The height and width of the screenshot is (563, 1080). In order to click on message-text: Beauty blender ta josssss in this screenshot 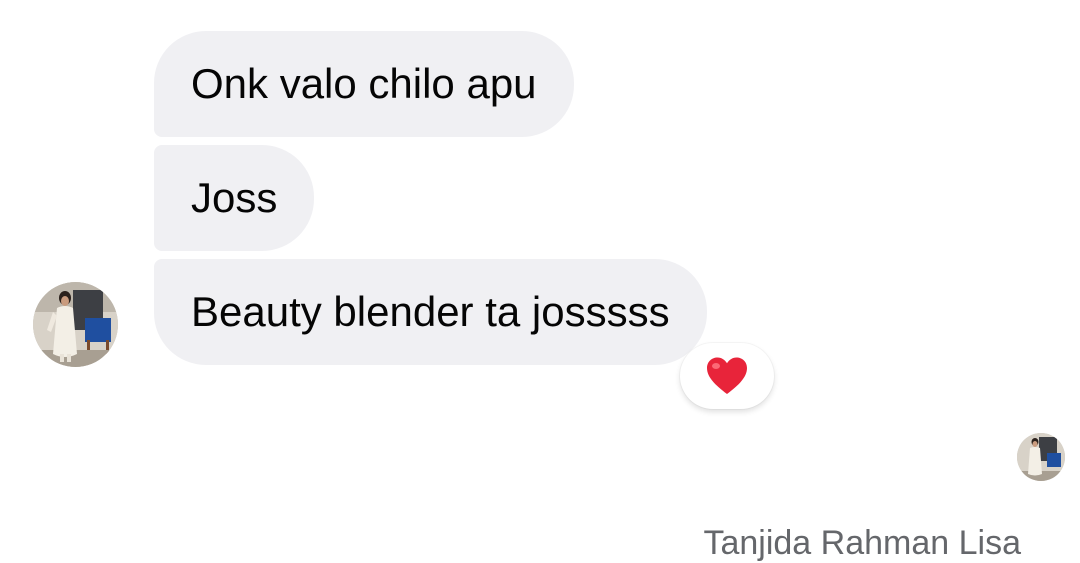, I will do `click(430, 311)`.